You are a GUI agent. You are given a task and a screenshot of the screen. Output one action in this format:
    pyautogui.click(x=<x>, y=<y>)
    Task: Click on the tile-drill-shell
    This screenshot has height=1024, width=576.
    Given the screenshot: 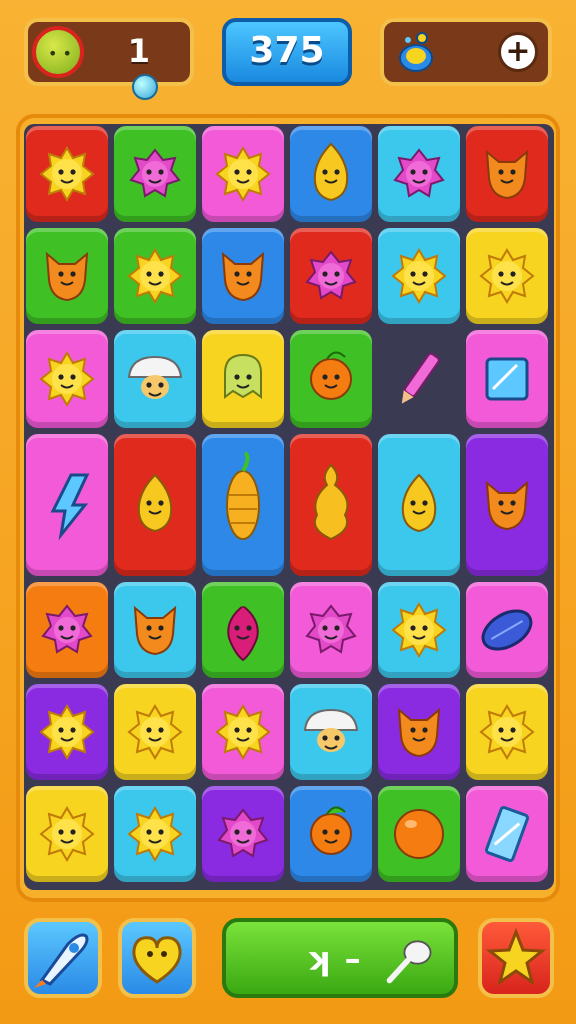 What is the action you would take?
    pyautogui.click(x=331, y=505)
    